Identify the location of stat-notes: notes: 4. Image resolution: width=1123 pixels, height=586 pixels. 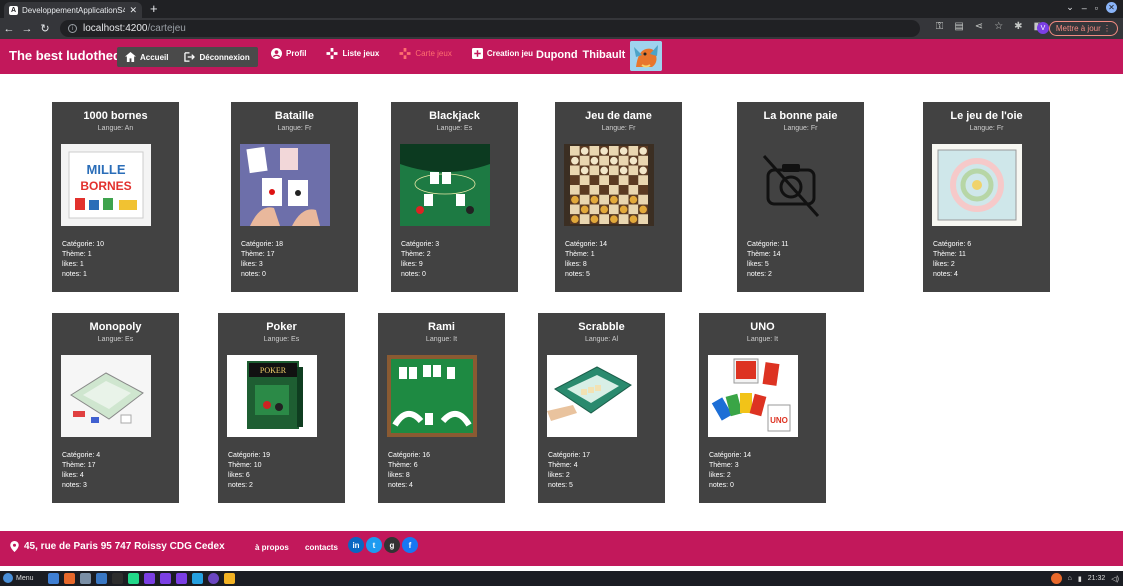
(409, 486).